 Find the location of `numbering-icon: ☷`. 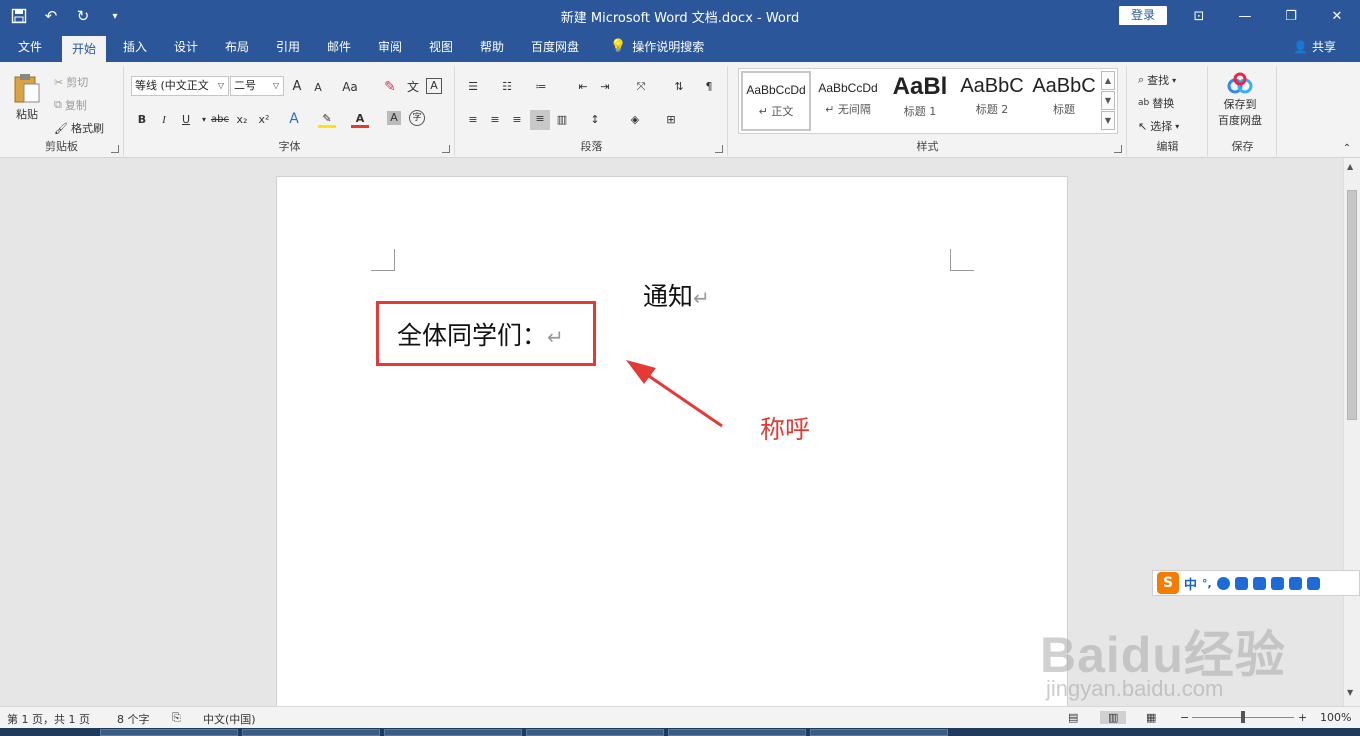

numbering-icon: ☷ is located at coordinates (507, 87).